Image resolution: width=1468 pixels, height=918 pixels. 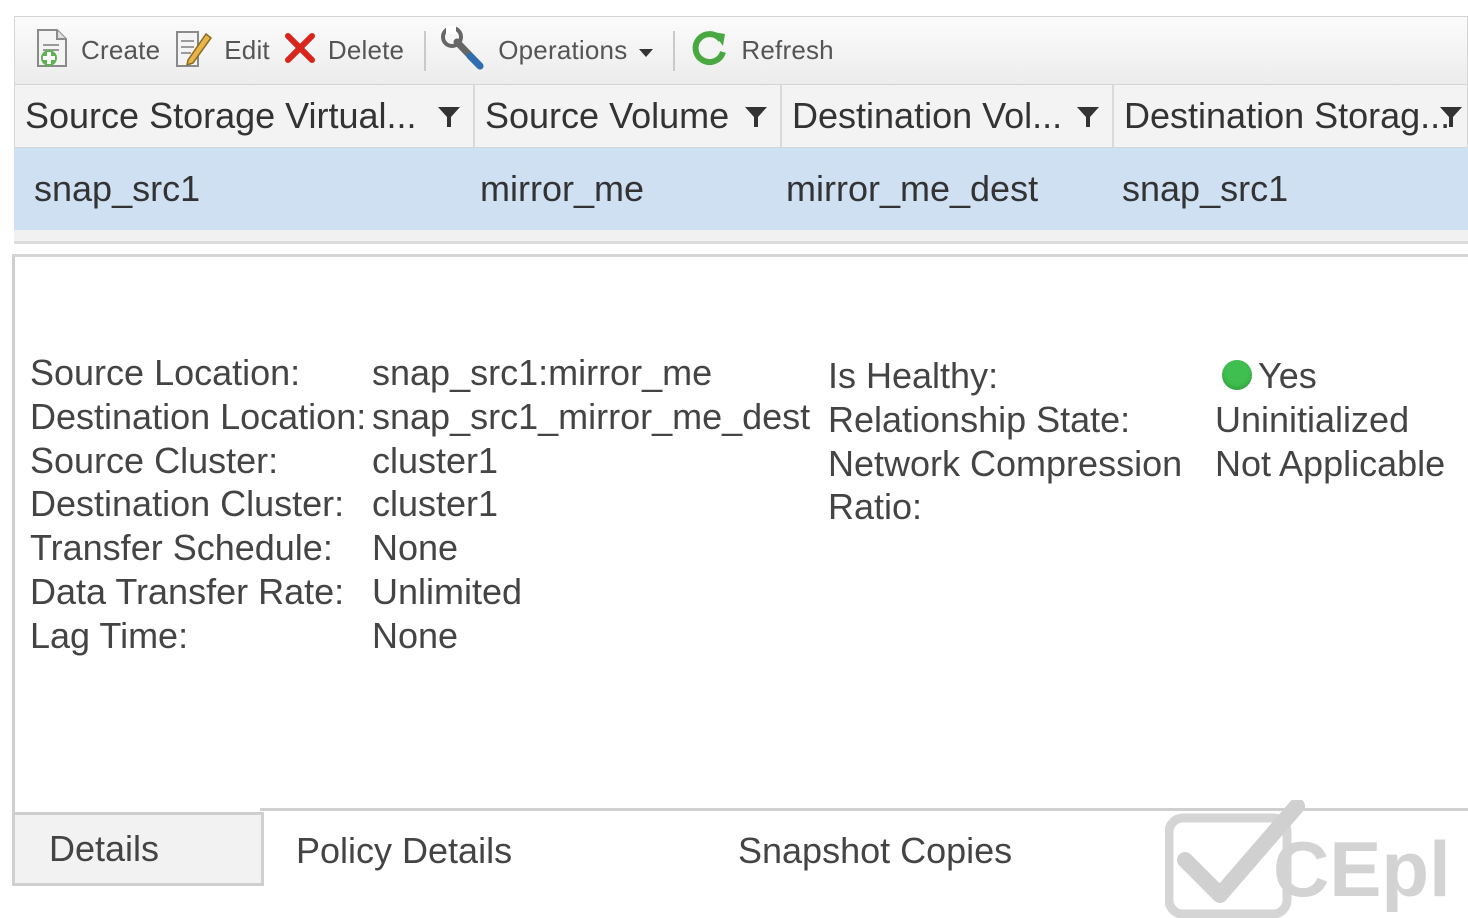 What do you see at coordinates (52, 50) in the screenshot?
I see `create-icon` at bounding box center [52, 50].